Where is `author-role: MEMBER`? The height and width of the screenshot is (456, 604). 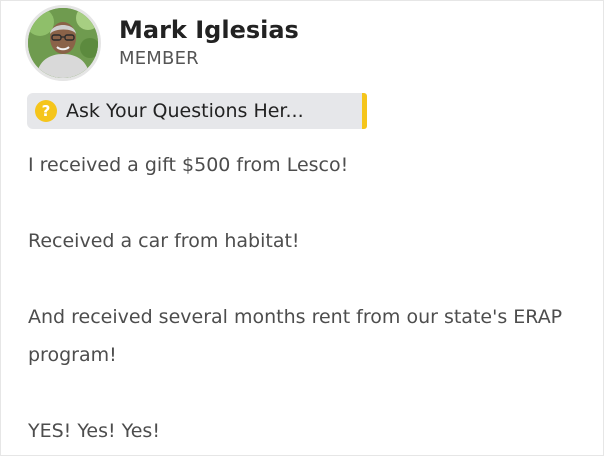 author-role: MEMBER is located at coordinates (159, 58).